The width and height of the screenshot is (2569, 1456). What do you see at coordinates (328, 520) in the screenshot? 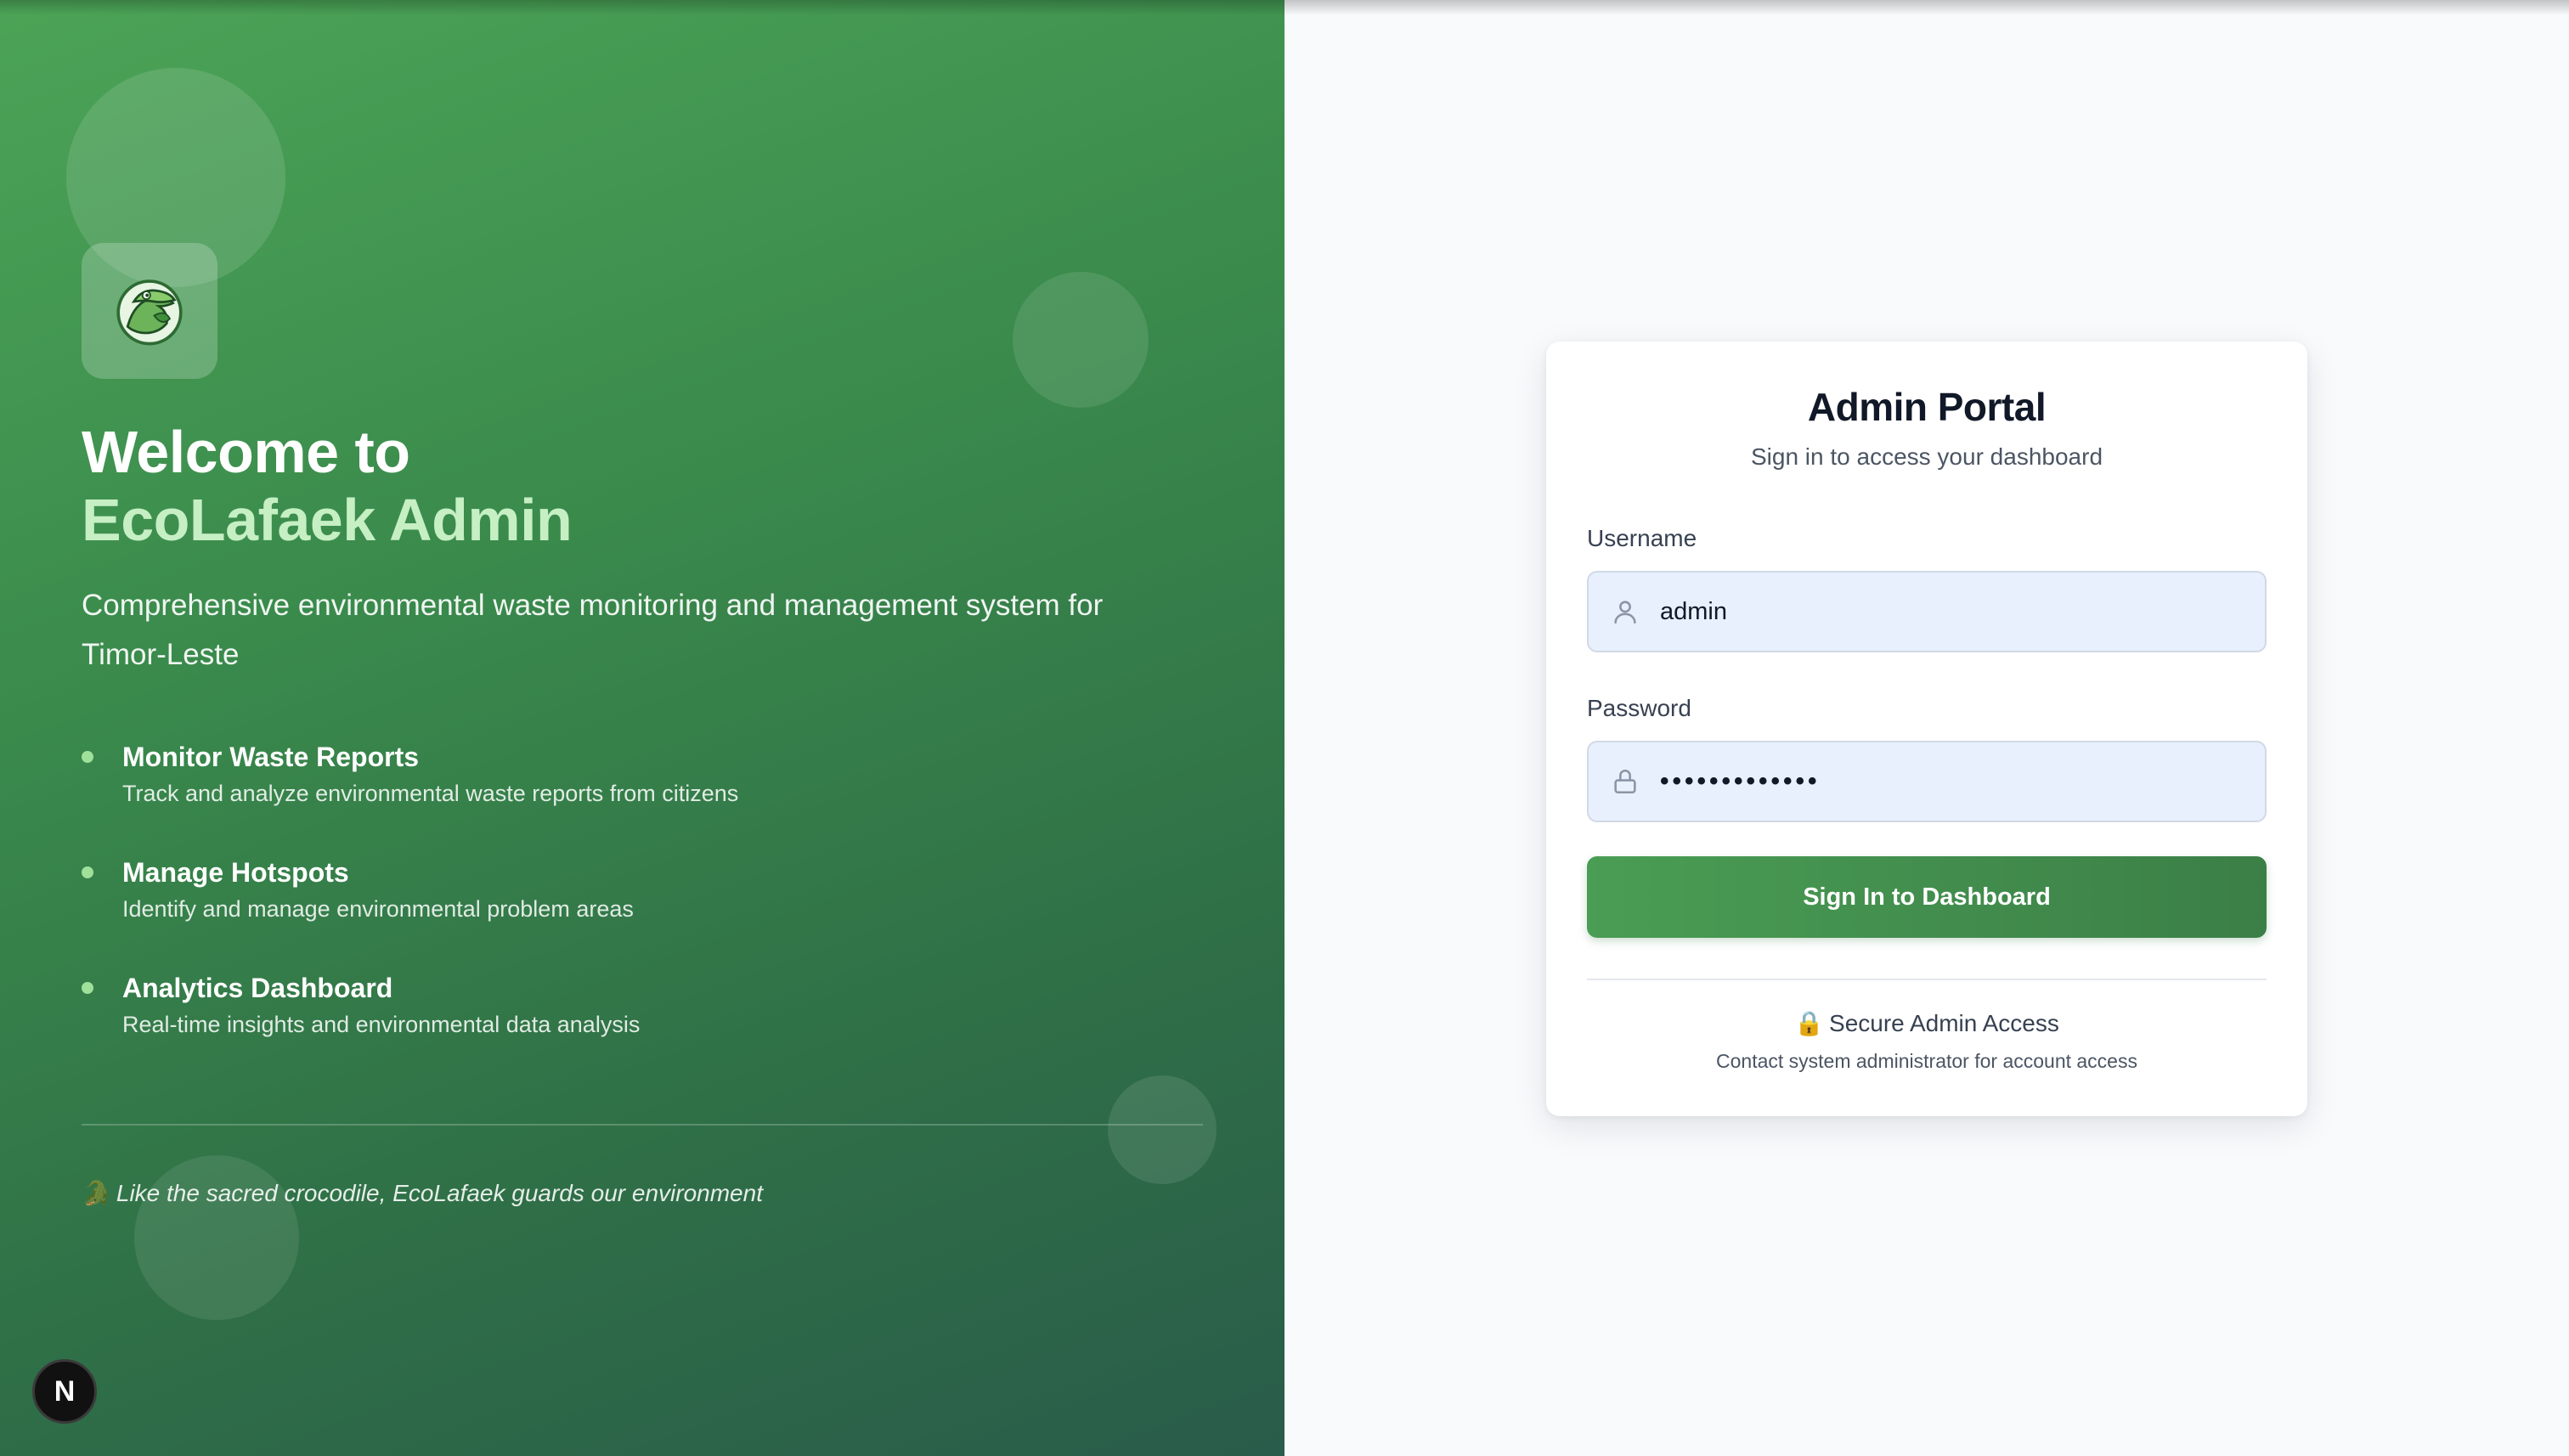
I see `hero-title-brand: EcoLafaek Admin` at bounding box center [328, 520].